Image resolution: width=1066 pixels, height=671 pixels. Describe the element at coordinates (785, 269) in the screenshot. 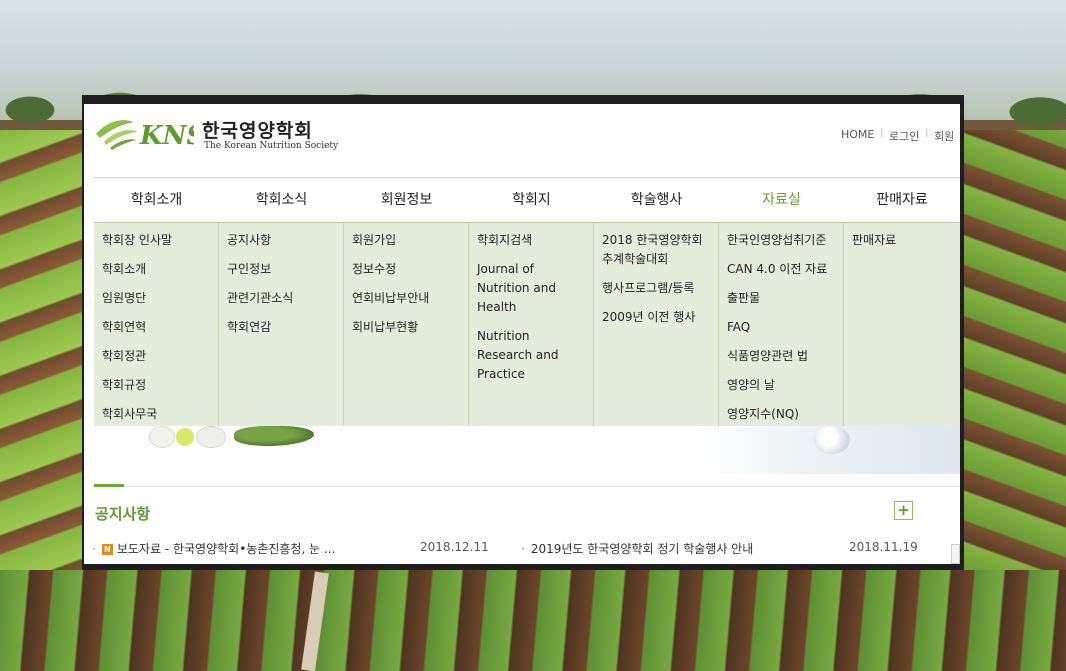

I see `submenu-item: CAN 4.0 이전 자료` at that location.